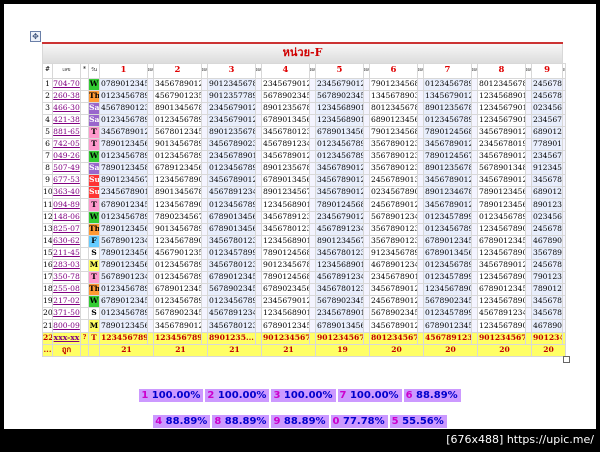  I want to click on day-badge: S, so click(94, 314).